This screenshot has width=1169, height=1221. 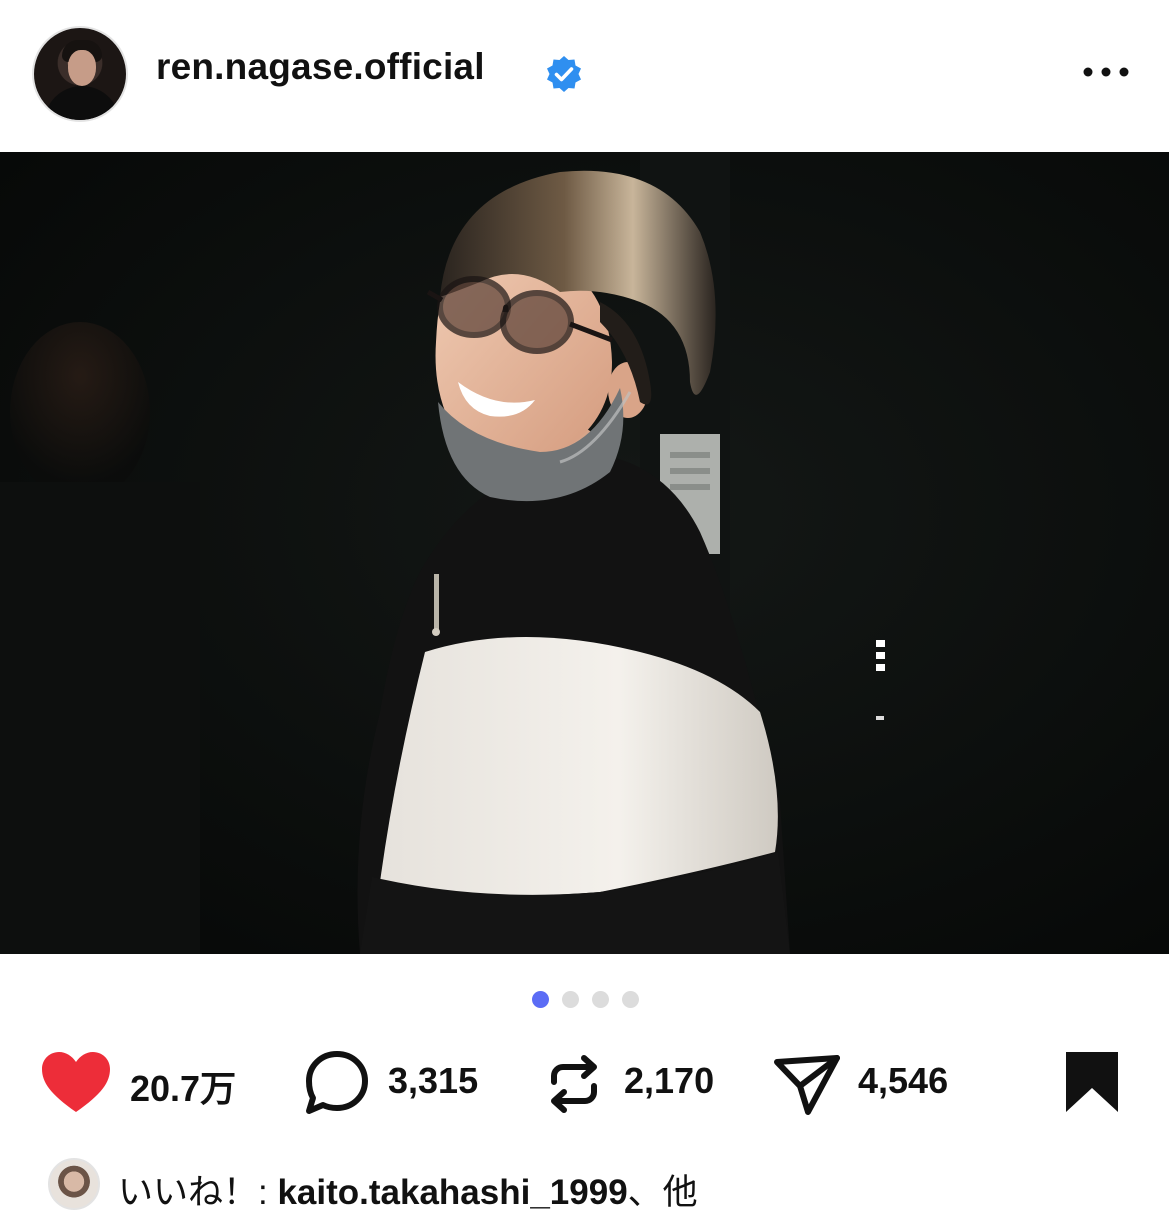 What do you see at coordinates (76, 1082) in the screenshot?
I see `heart-icon` at bounding box center [76, 1082].